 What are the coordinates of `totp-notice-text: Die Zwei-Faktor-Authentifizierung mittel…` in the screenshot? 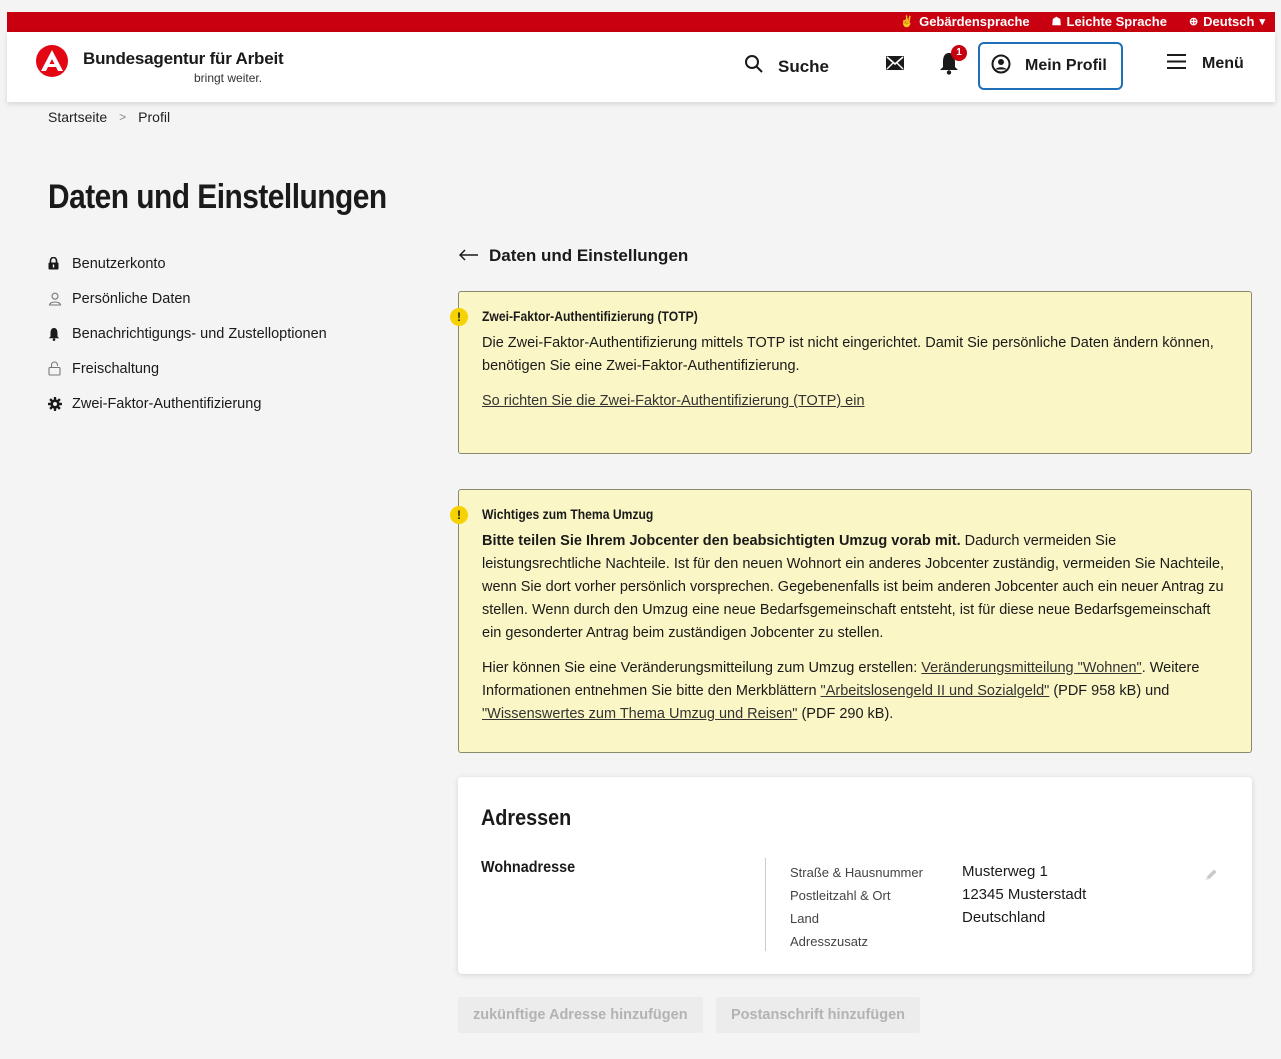 It's located at (848, 354).